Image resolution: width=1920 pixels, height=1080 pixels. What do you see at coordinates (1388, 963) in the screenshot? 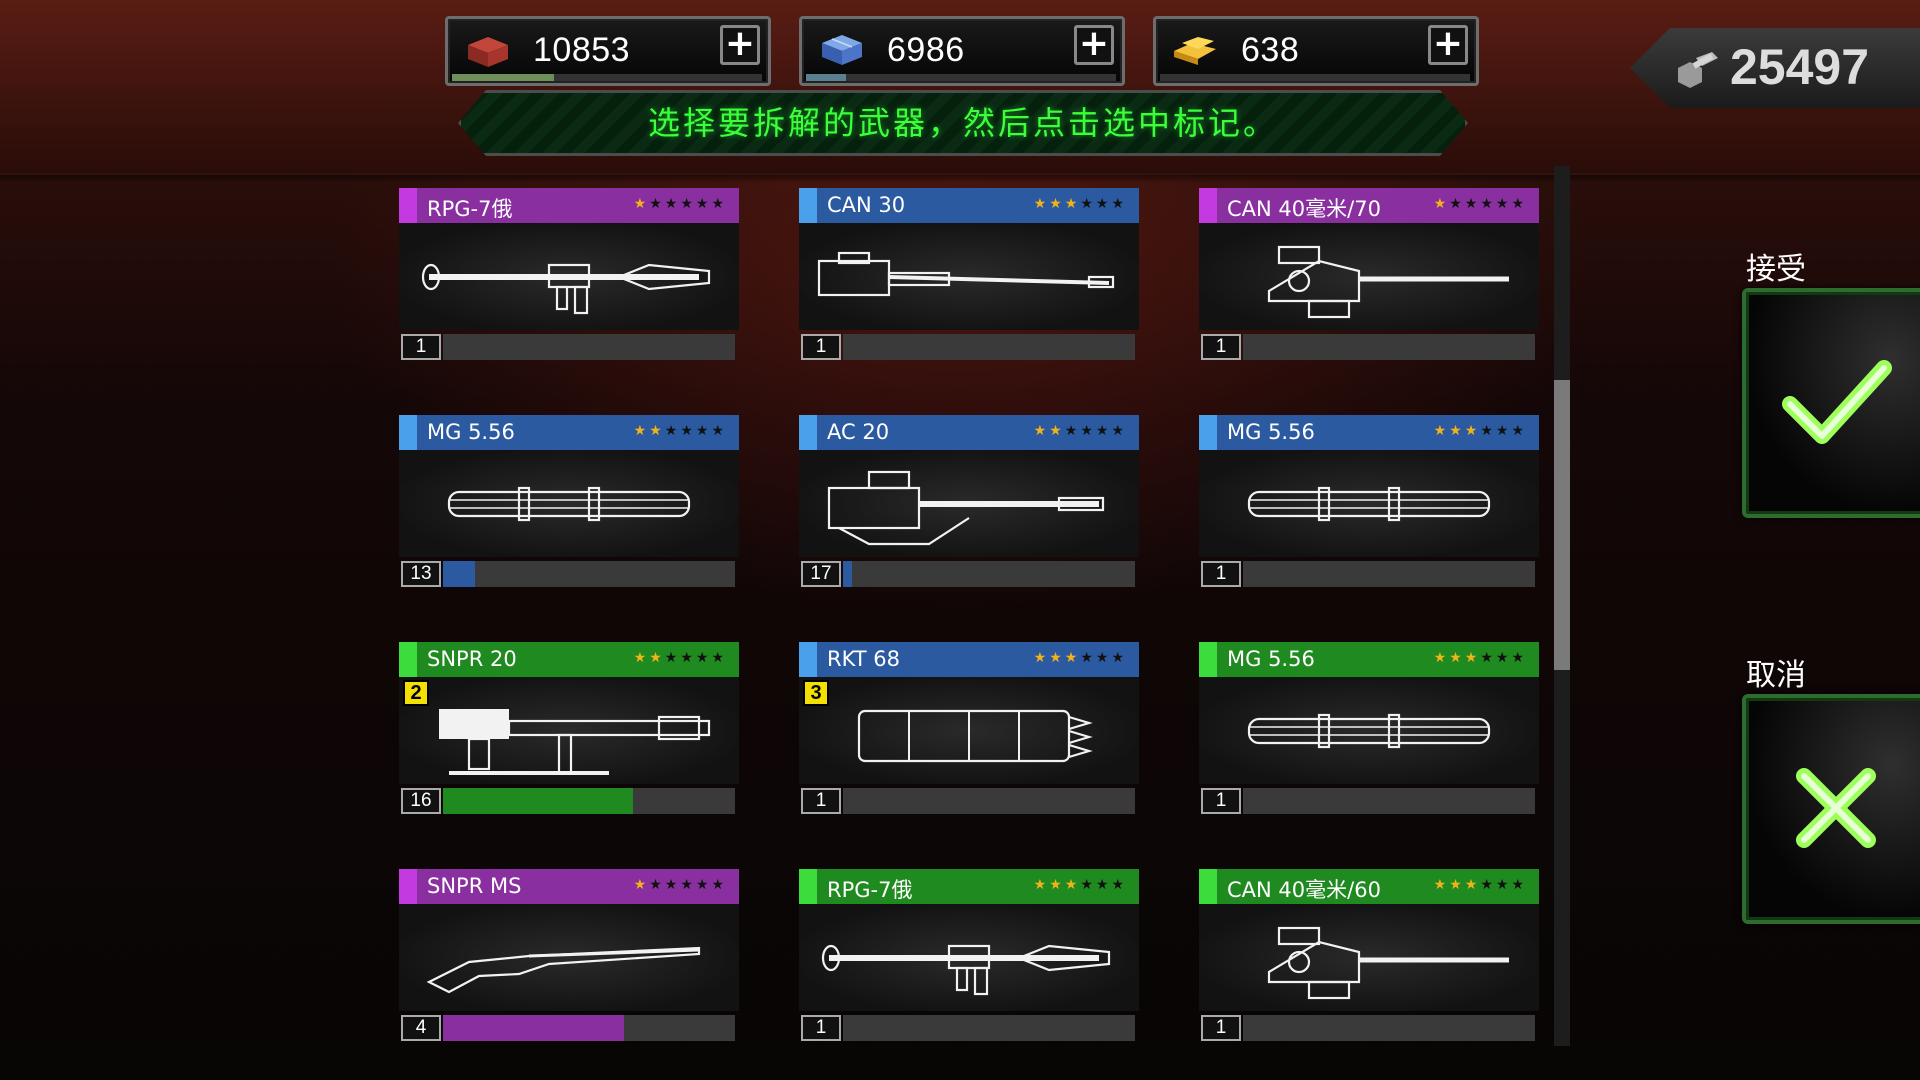
I see `heavy-cannon-icon` at bounding box center [1388, 963].